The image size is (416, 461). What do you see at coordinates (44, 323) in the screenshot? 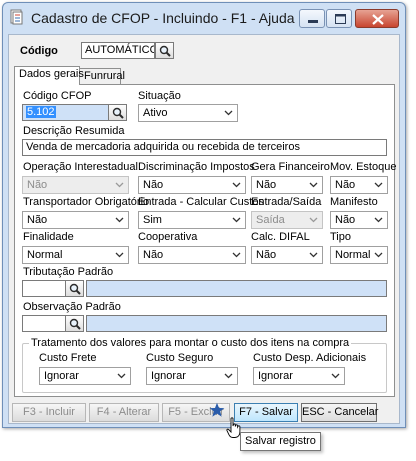
I see `observacao-padrao-code-field` at bounding box center [44, 323].